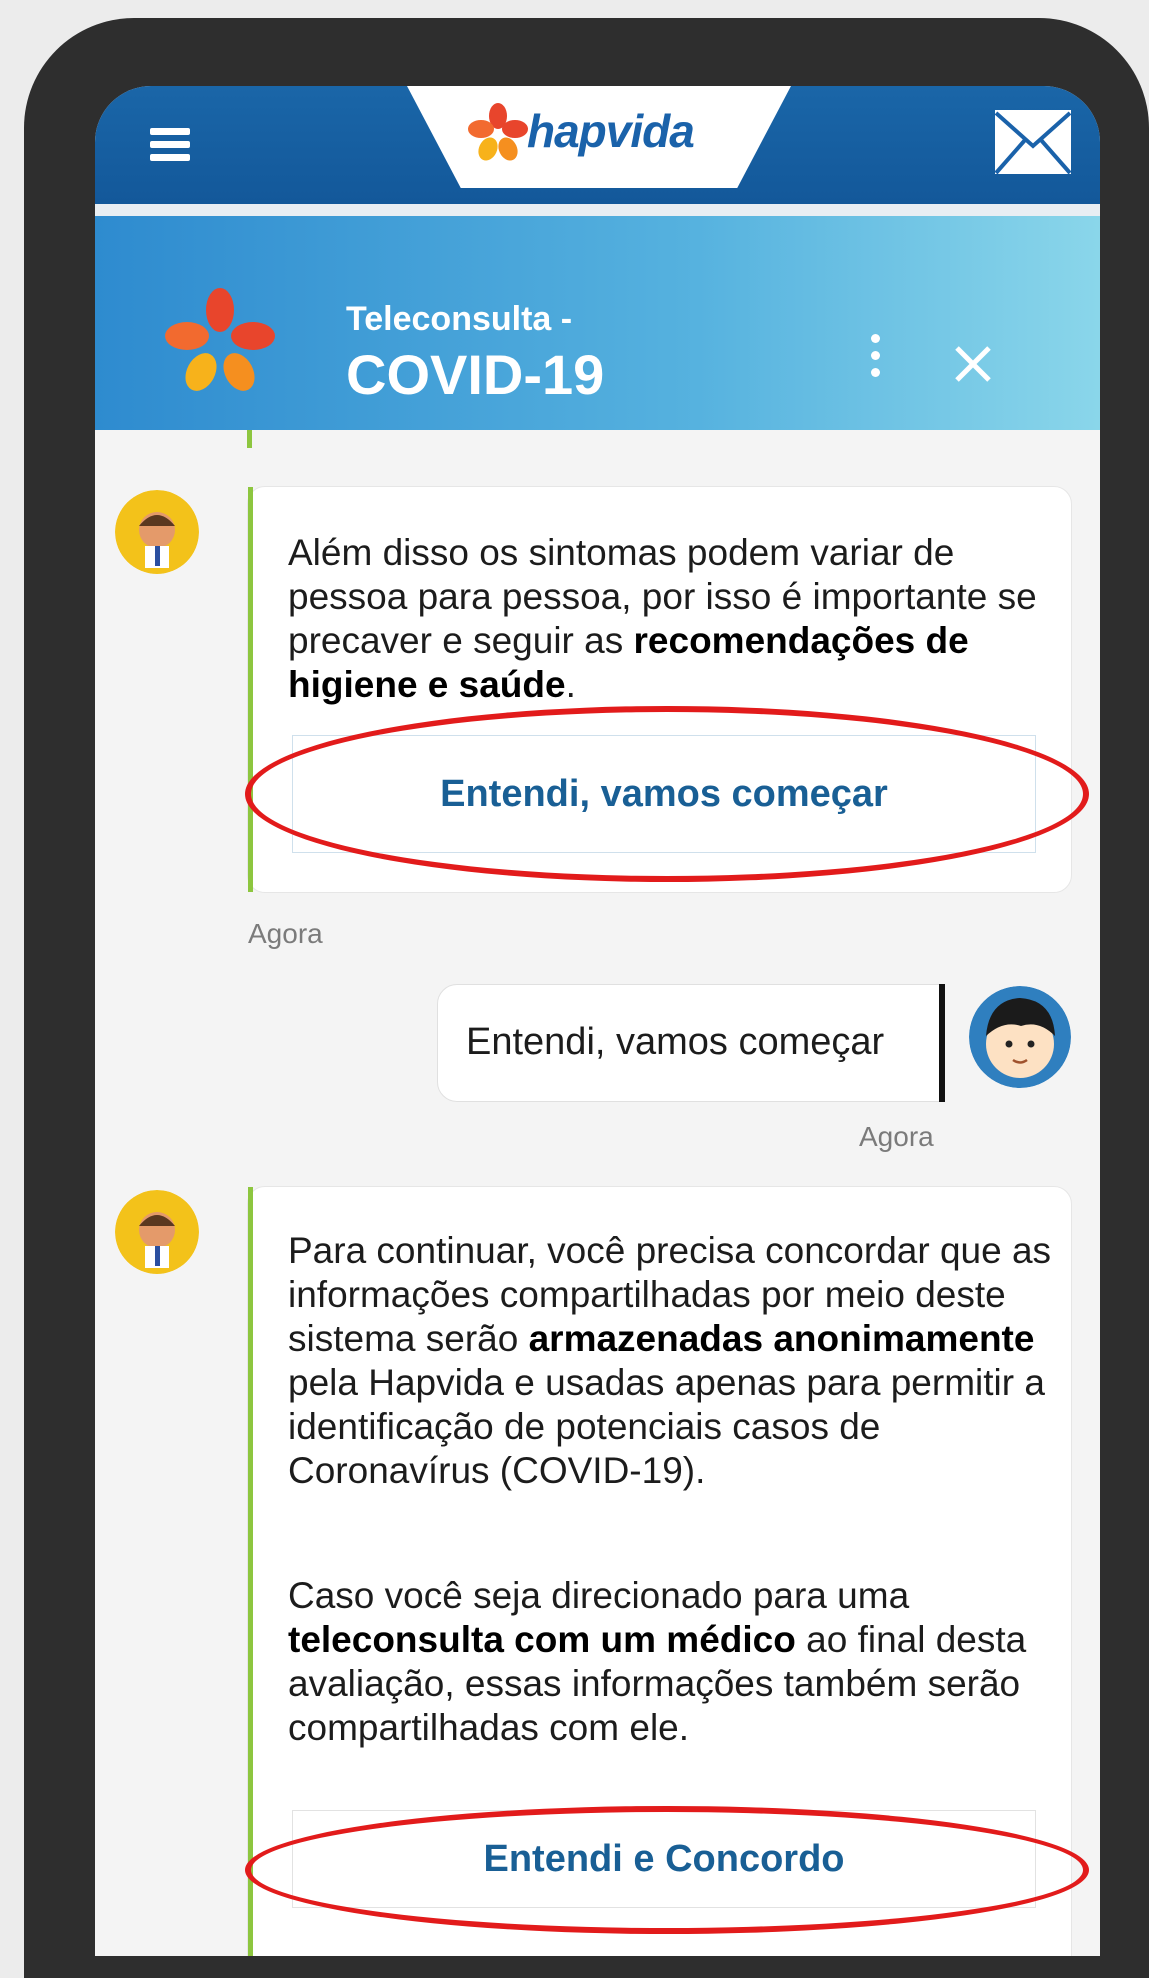 This screenshot has height=1978, width=1149. What do you see at coordinates (1033, 142) in the screenshot?
I see `mail-icon` at bounding box center [1033, 142].